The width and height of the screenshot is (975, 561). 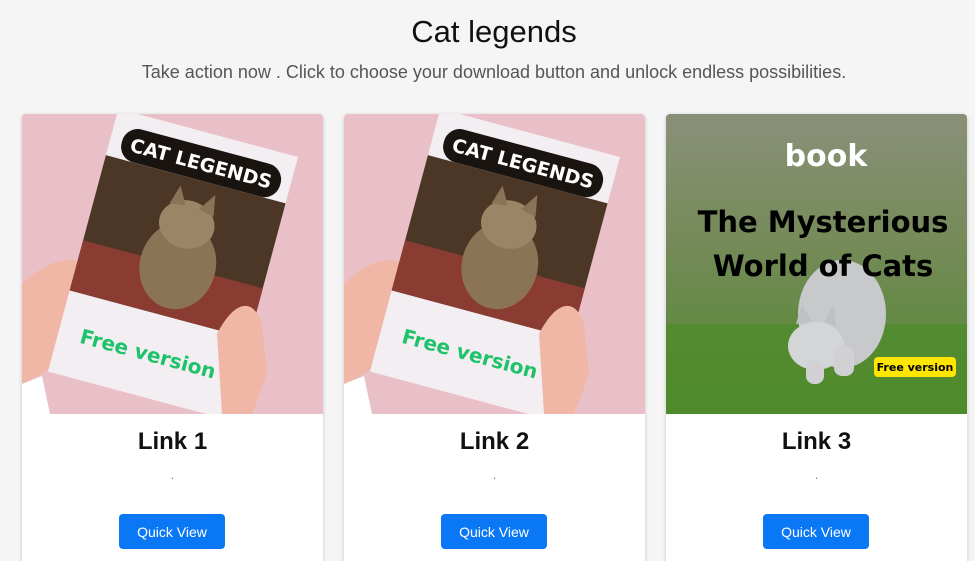 I want to click on cover-top-text-3: book, so click(x=827, y=156).